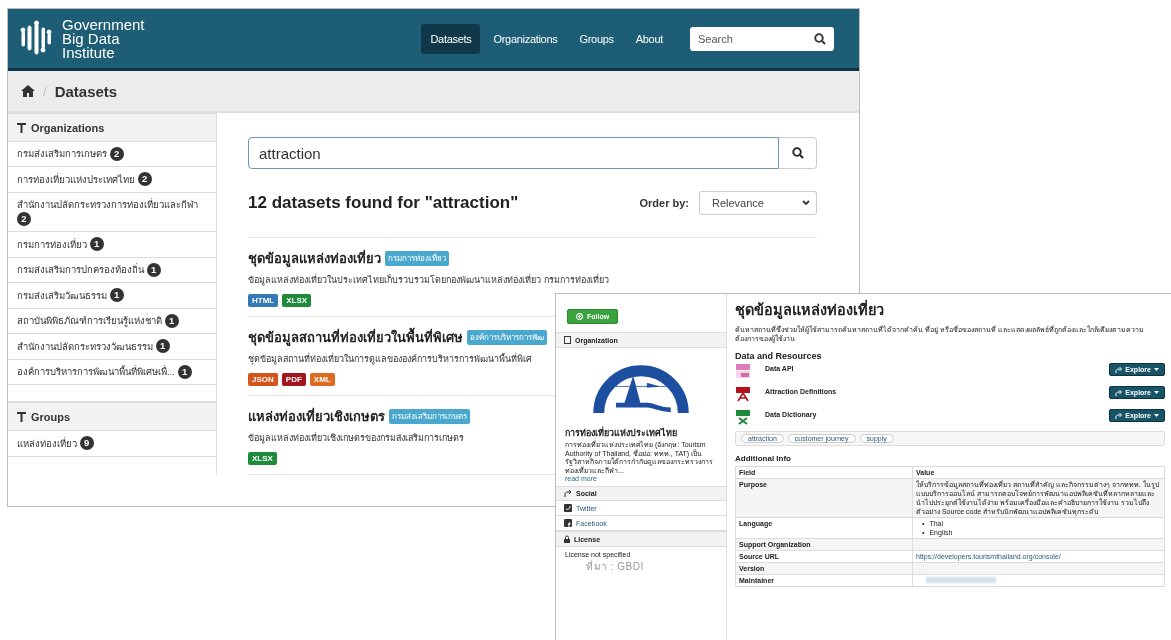  I want to click on order-by-label: Order by:, so click(664, 203).